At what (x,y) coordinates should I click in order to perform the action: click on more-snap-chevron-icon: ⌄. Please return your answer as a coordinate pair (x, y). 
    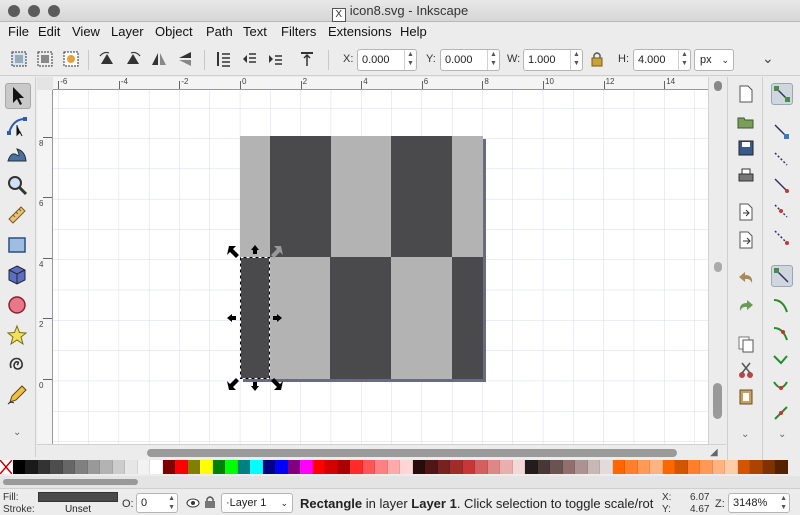
    Looking at the image, I should click on (782, 434).